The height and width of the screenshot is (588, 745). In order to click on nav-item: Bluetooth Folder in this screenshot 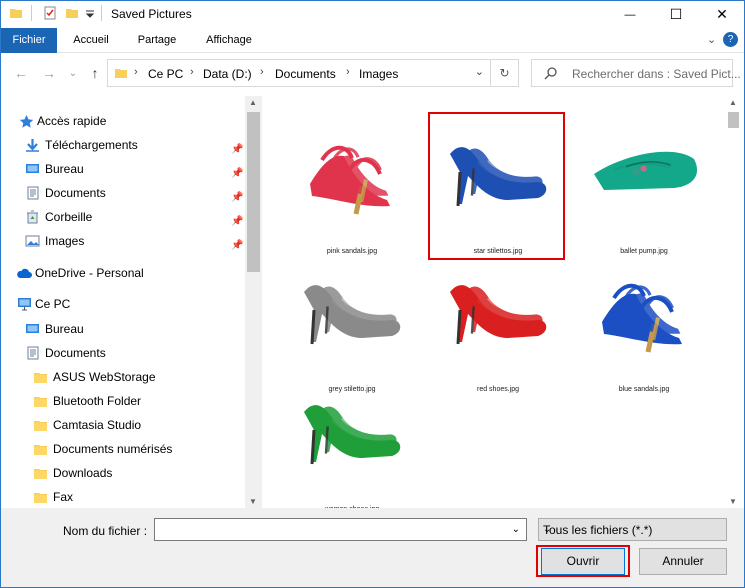, I will do `click(137, 401)`.